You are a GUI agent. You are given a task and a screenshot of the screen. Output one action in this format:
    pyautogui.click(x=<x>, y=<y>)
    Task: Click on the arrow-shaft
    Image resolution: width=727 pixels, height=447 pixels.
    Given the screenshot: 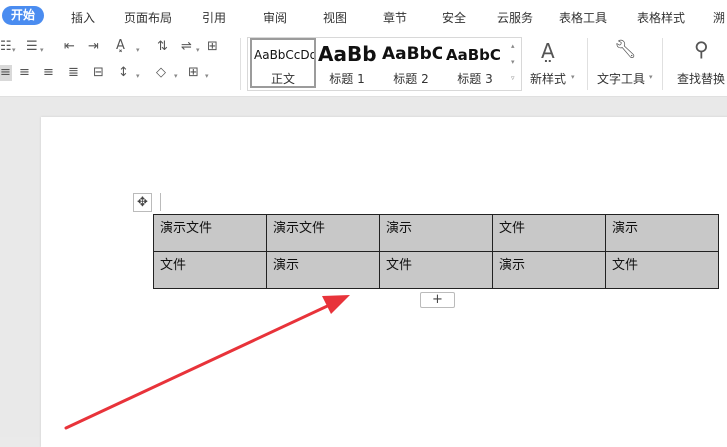 What is the action you would take?
    pyautogui.click(x=201, y=365)
    